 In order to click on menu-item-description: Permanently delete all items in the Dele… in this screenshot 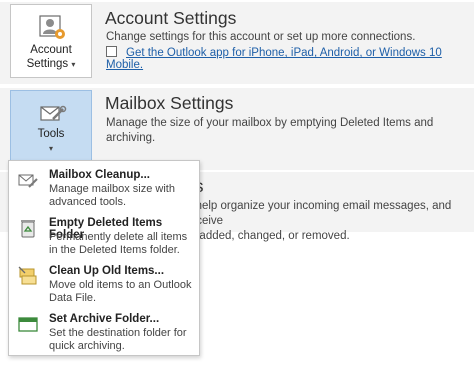, I will do `click(118, 243)`.